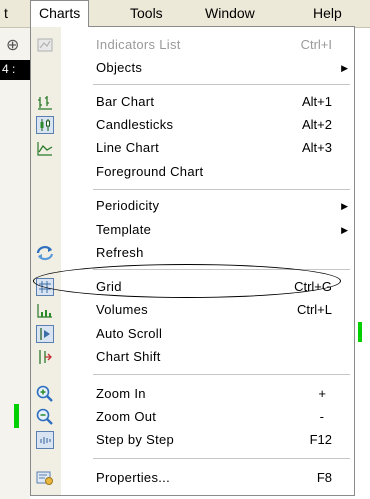  I want to click on menu-item-shortcut: F12, so click(320, 439).